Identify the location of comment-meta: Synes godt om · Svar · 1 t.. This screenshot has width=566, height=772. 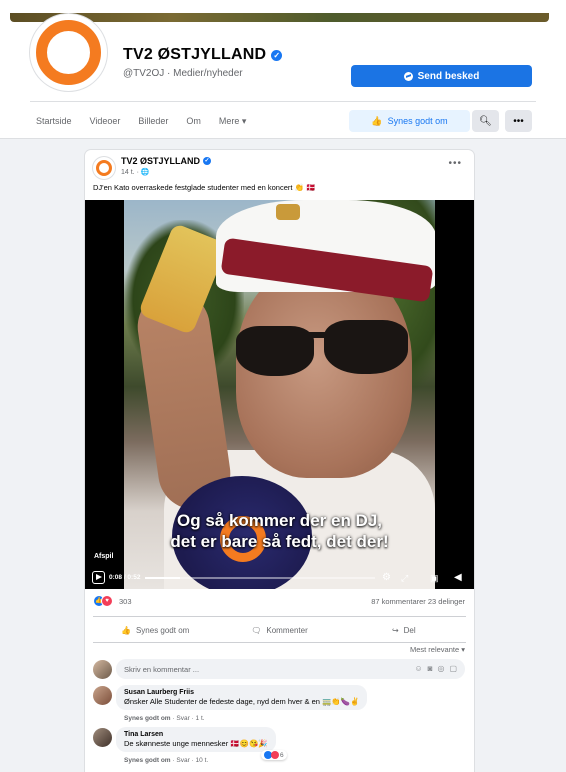
(164, 718).